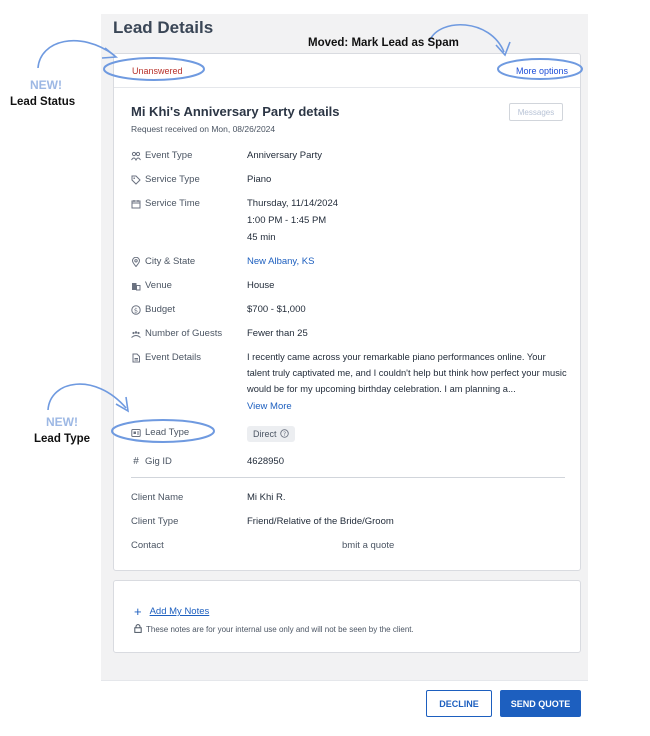 This screenshot has height=736, width=650. What do you see at coordinates (136, 156) in the screenshot?
I see `people-icon` at bounding box center [136, 156].